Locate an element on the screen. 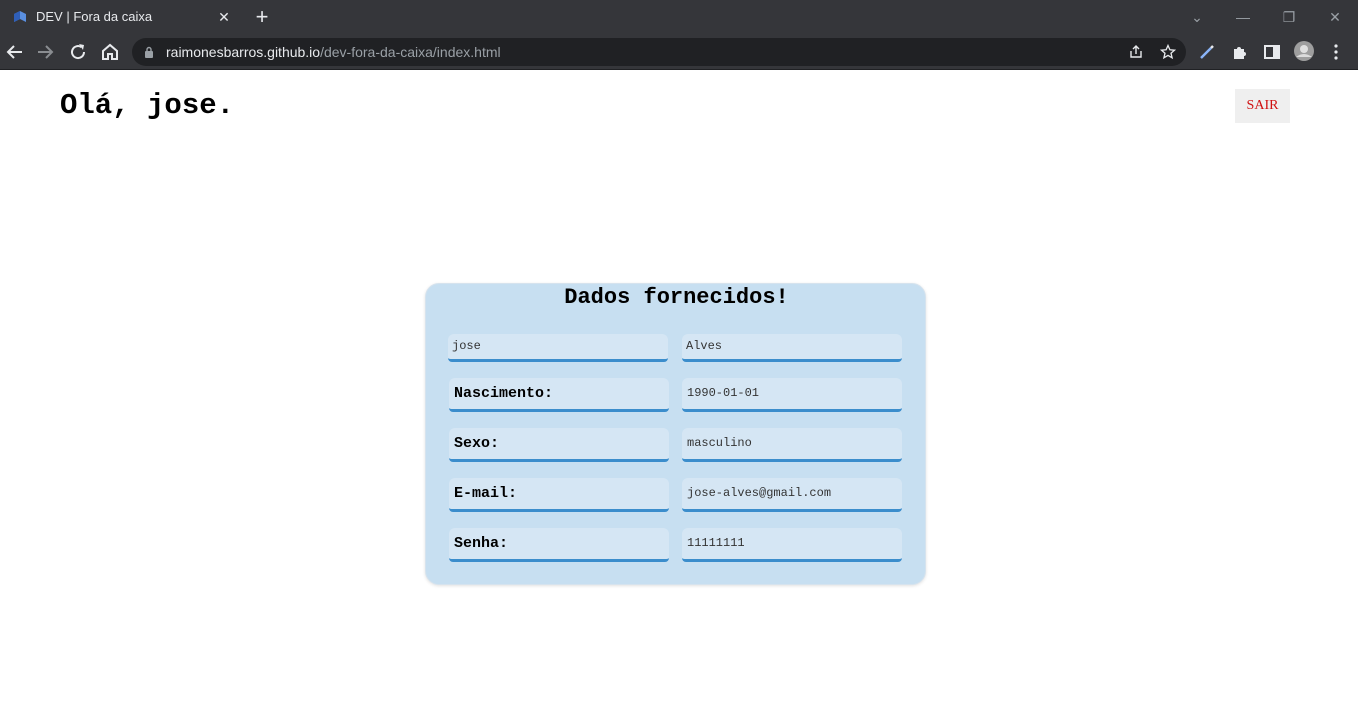 The height and width of the screenshot is (726, 1358). url-path: /dev-fora-da-caixa/index.html is located at coordinates (410, 52).